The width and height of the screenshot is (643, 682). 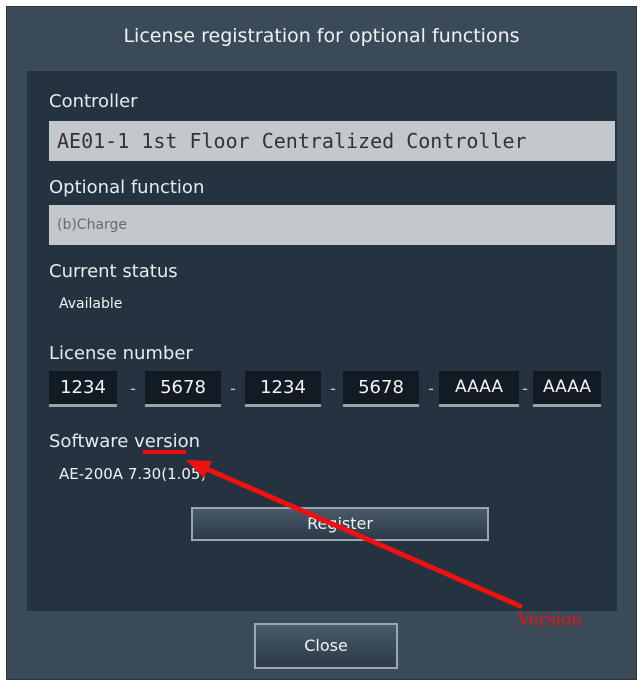 I want to click on version-arrow-annotation, so click(x=354, y=534).